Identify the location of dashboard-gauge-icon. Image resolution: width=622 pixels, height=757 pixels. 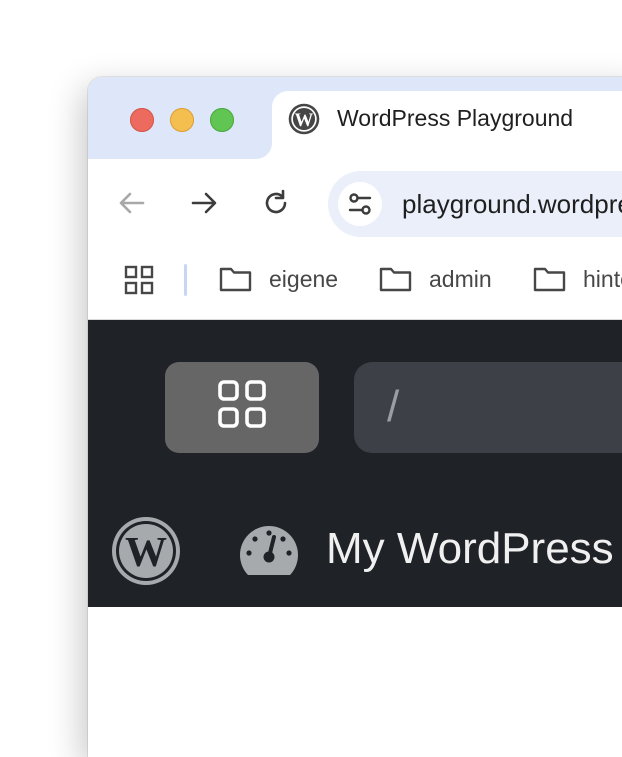
(269, 549).